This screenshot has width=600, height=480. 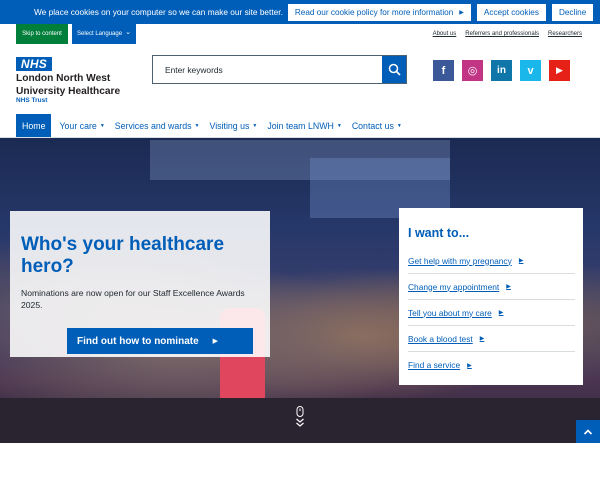 What do you see at coordinates (454, 286) in the screenshot?
I see `want-link-label: Change my appointment` at bounding box center [454, 286].